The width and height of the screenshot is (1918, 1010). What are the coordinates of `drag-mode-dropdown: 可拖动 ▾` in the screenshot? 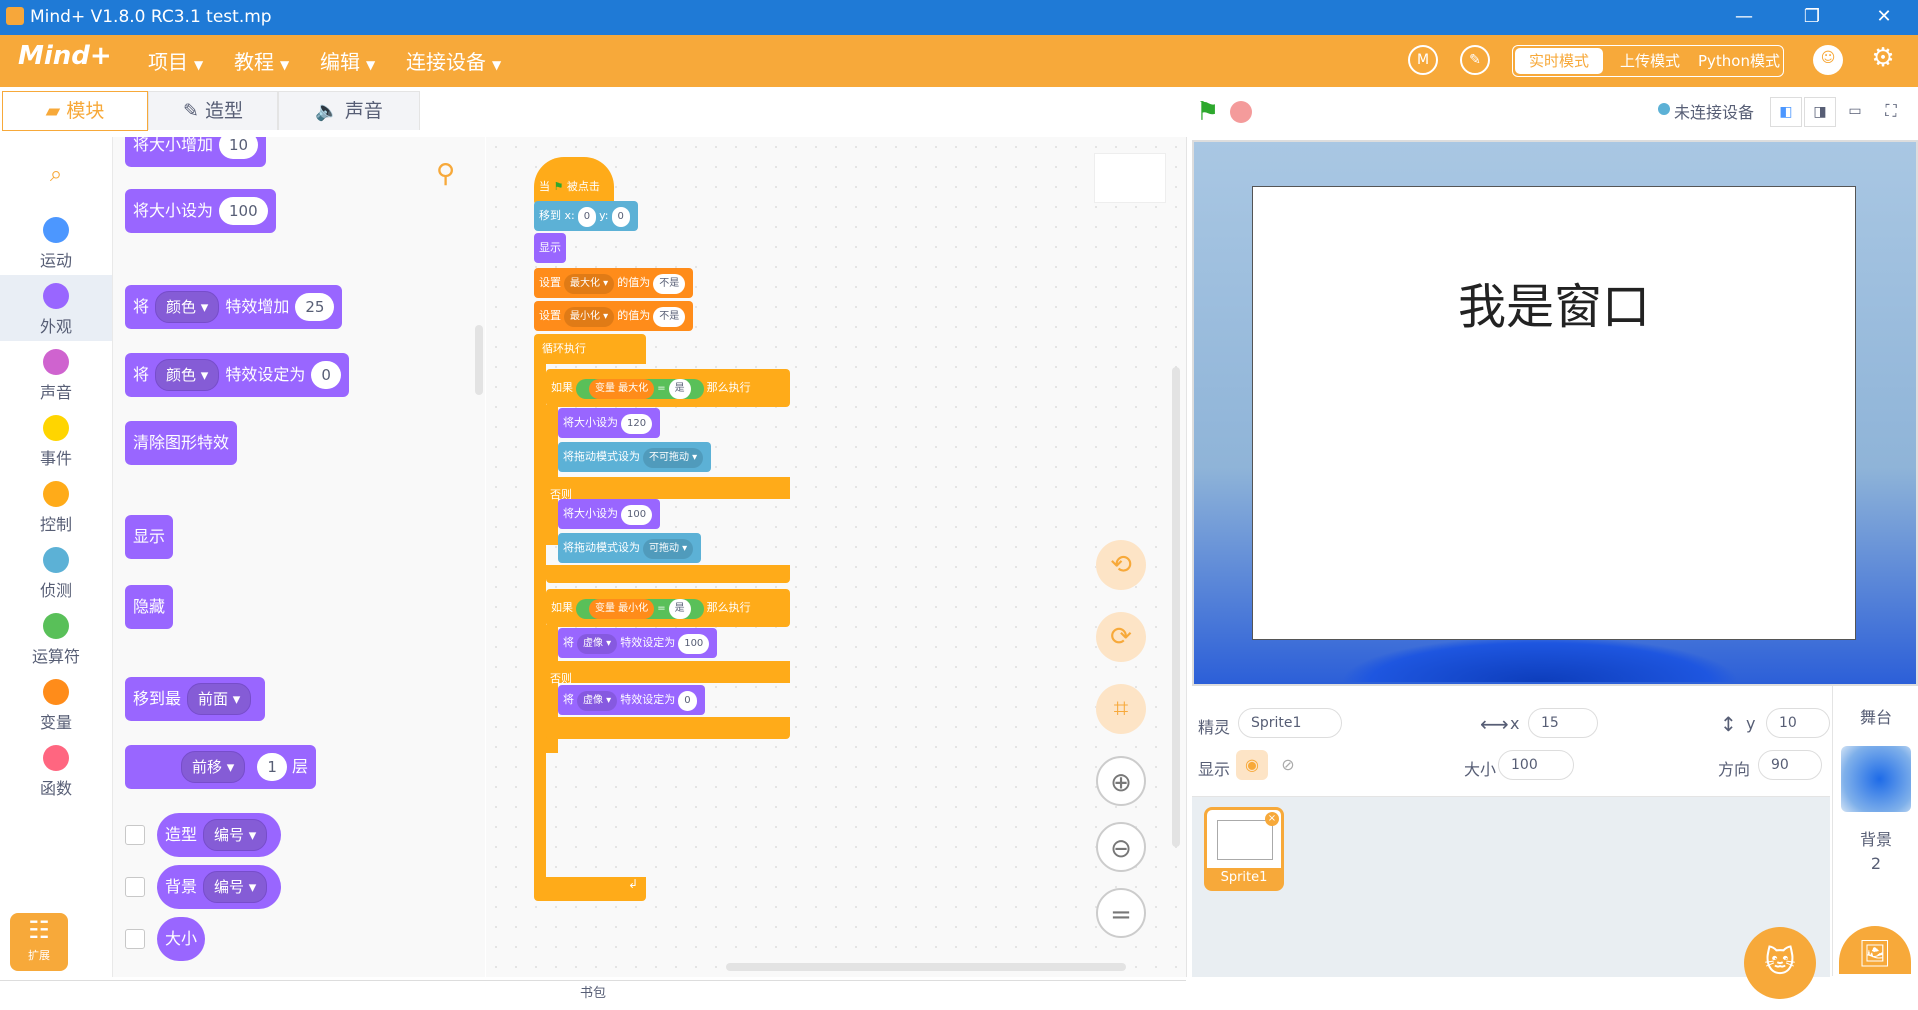 It's located at (668, 549).